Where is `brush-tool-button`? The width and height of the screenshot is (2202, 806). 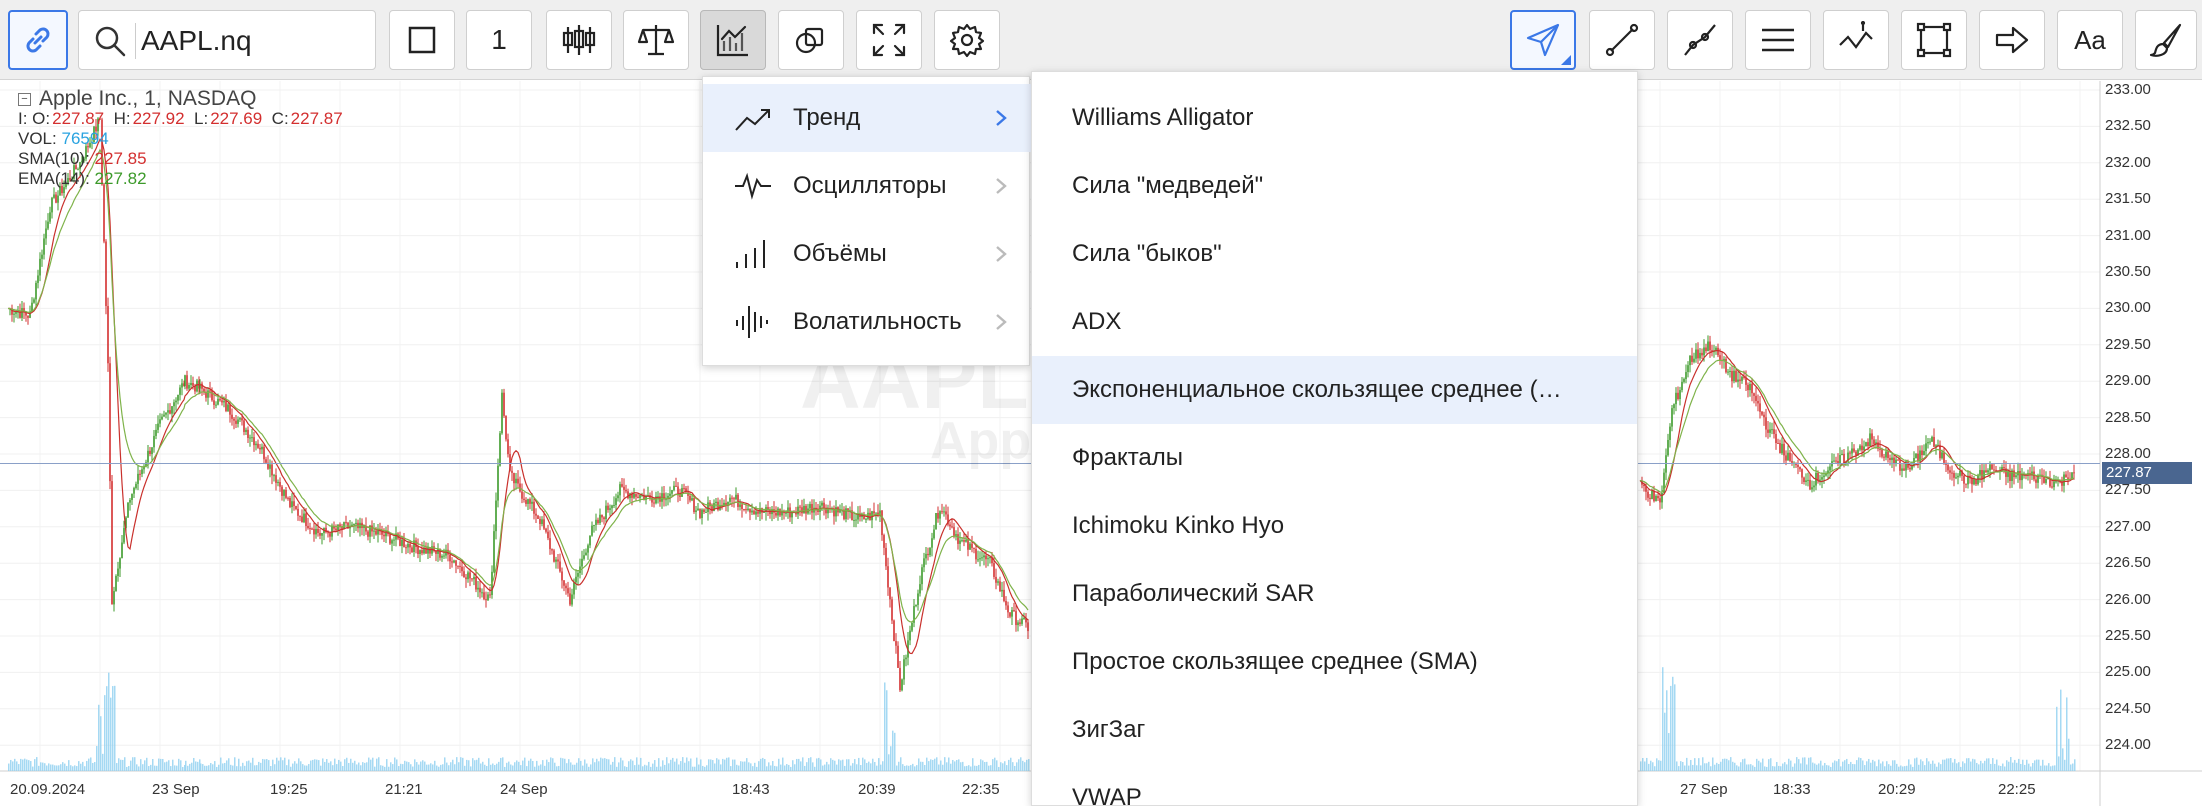 brush-tool-button is located at coordinates (2166, 40).